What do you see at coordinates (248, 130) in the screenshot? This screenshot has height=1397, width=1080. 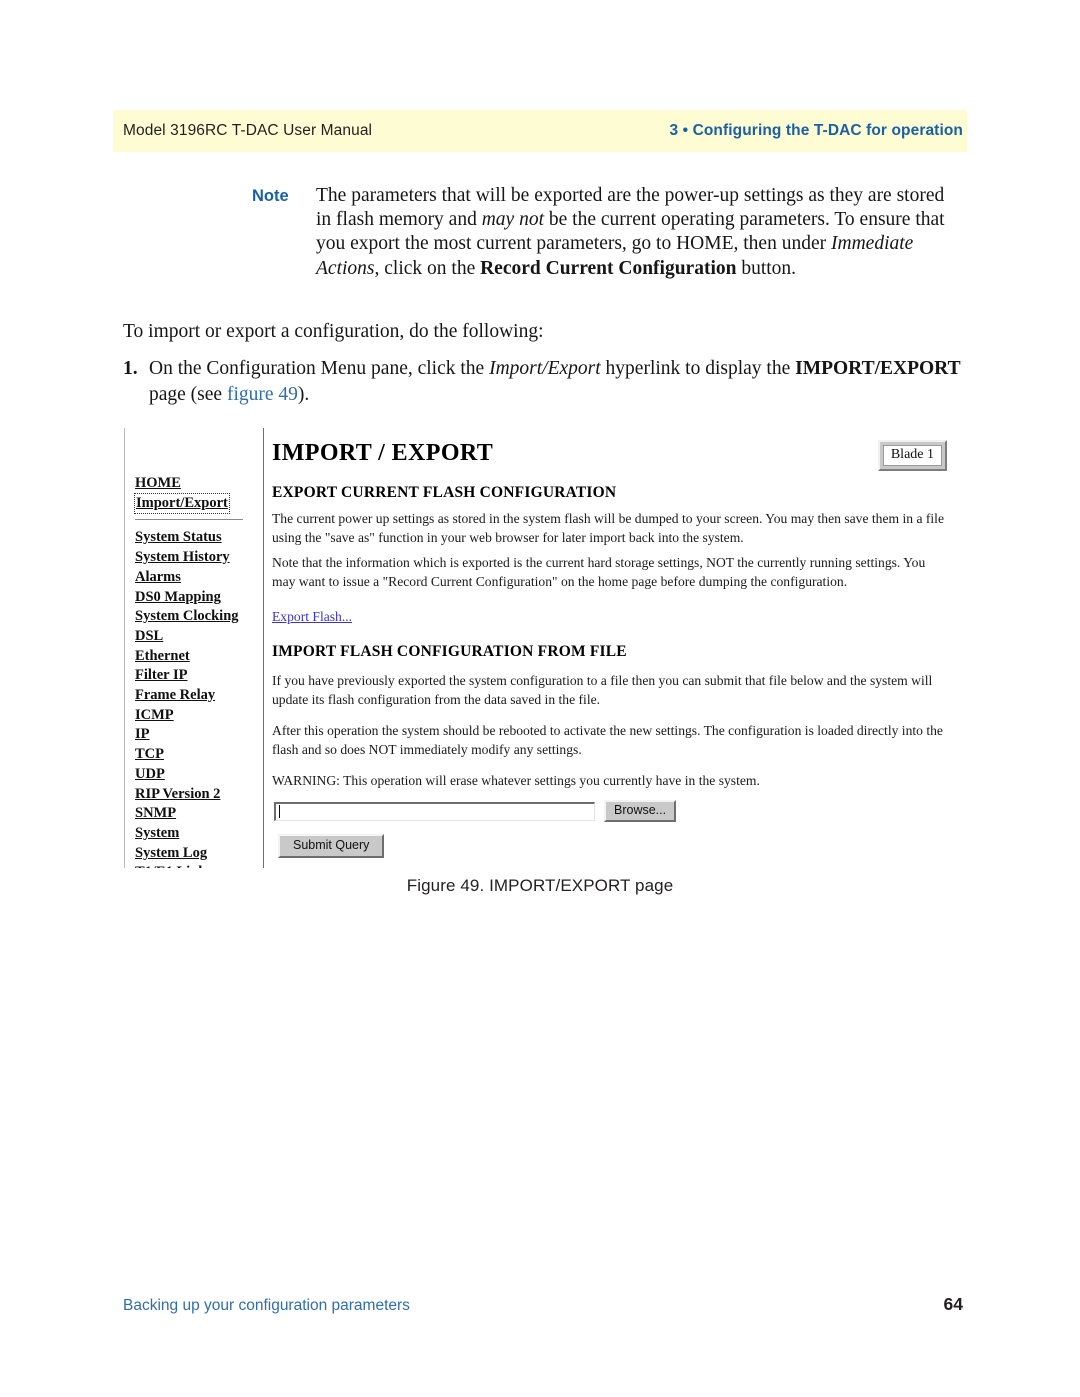 I see `header-manual-title: Model 3196RC T-DAC User Manual` at bounding box center [248, 130].